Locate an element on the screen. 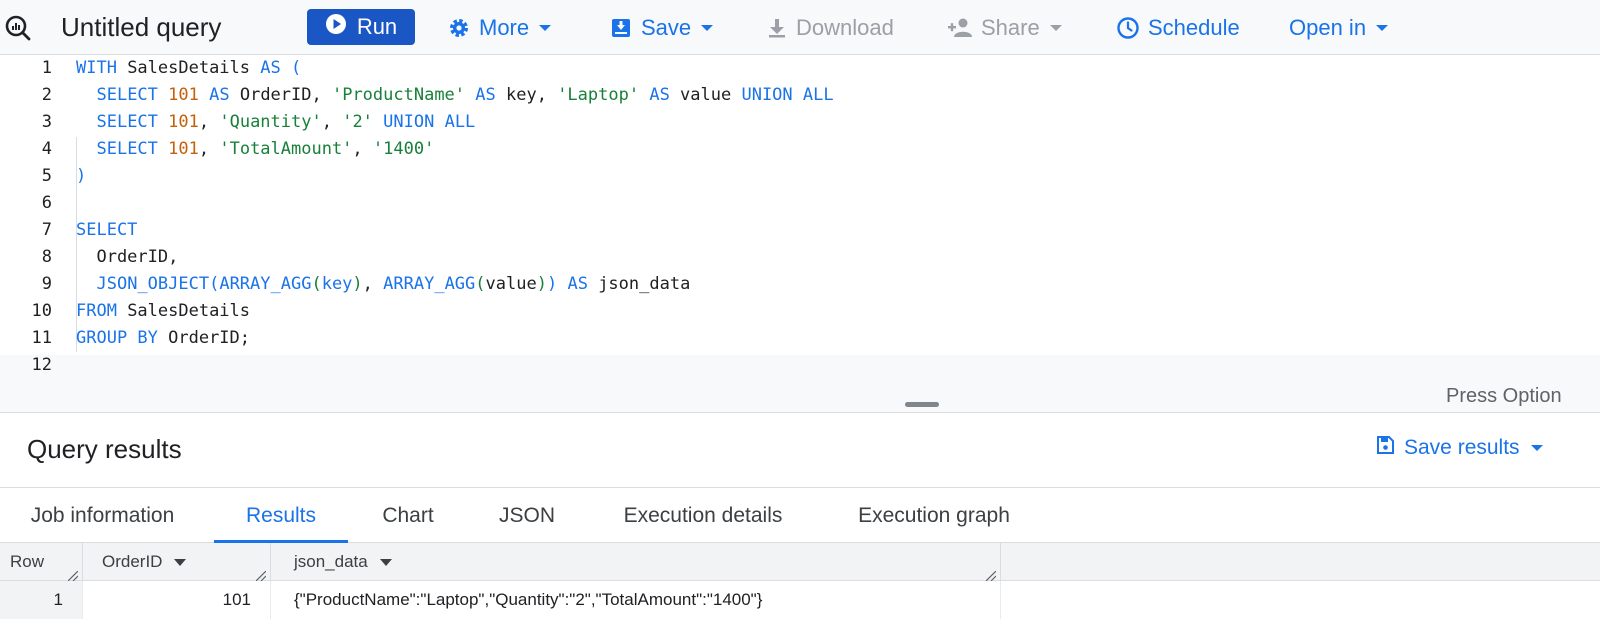 The image size is (1600, 631). line-number: 12 is located at coordinates (41, 365).